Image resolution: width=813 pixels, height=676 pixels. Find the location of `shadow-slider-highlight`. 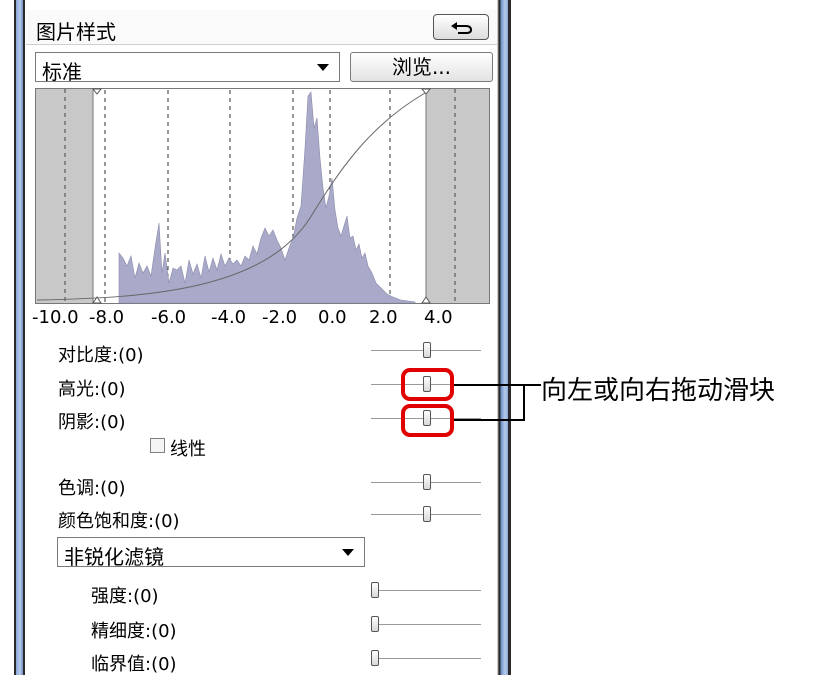

shadow-slider-highlight is located at coordinates (427, 420).